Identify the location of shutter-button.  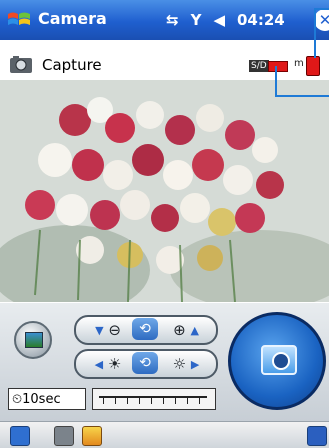
(277, 361).